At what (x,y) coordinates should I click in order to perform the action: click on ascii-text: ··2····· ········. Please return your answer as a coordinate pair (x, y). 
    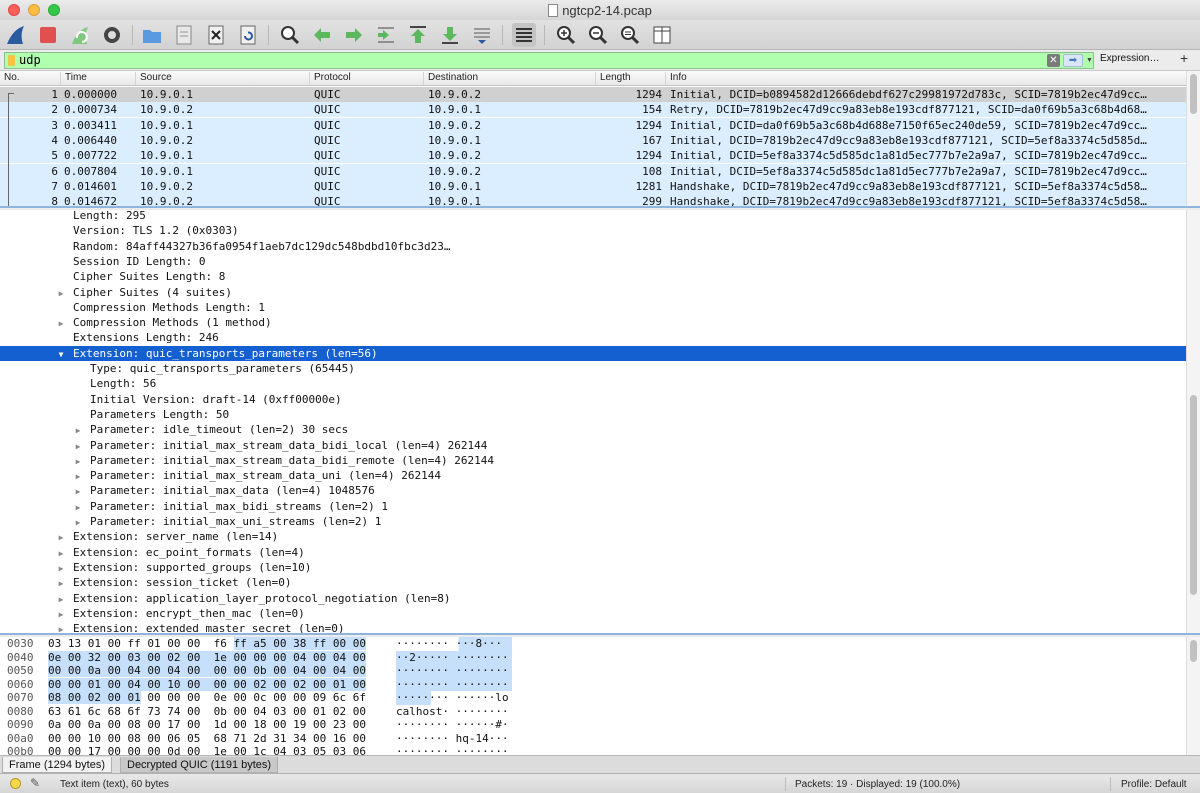
    Looking at the image, I should click on (454, 657).